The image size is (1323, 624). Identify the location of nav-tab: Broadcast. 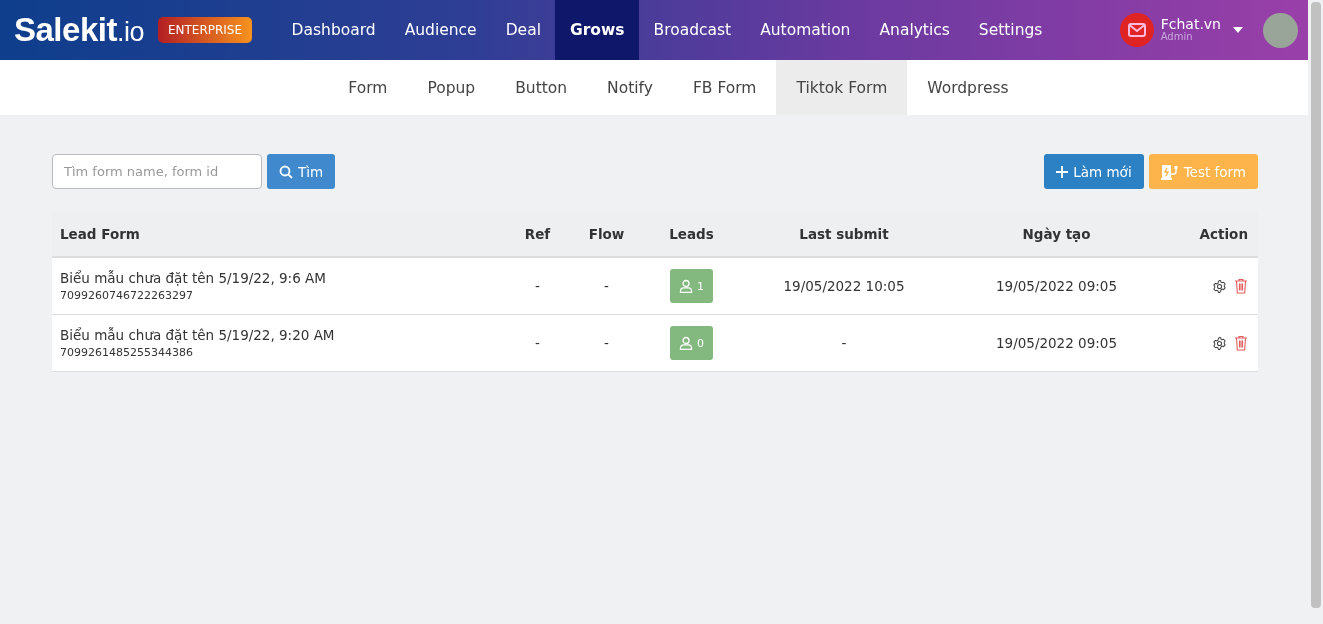
(692, 30).